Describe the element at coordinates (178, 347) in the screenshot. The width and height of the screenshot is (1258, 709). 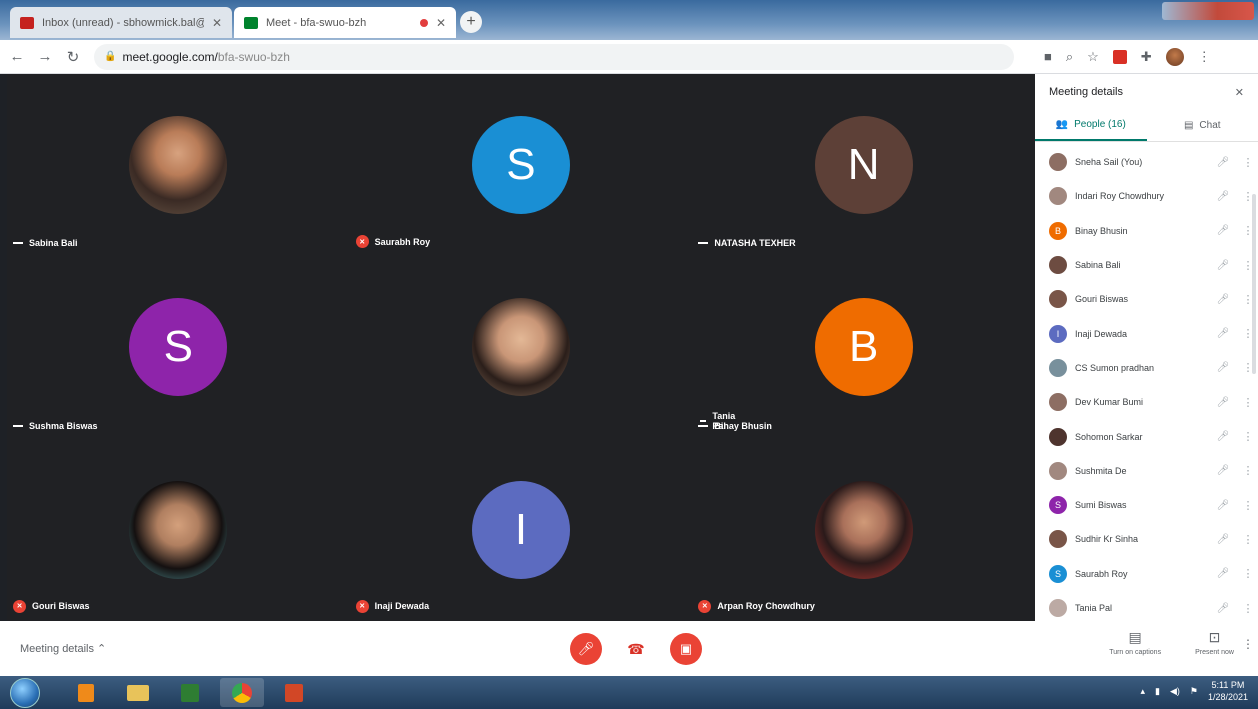
I see `participant-tile: S Sushma Biswas` at that location.